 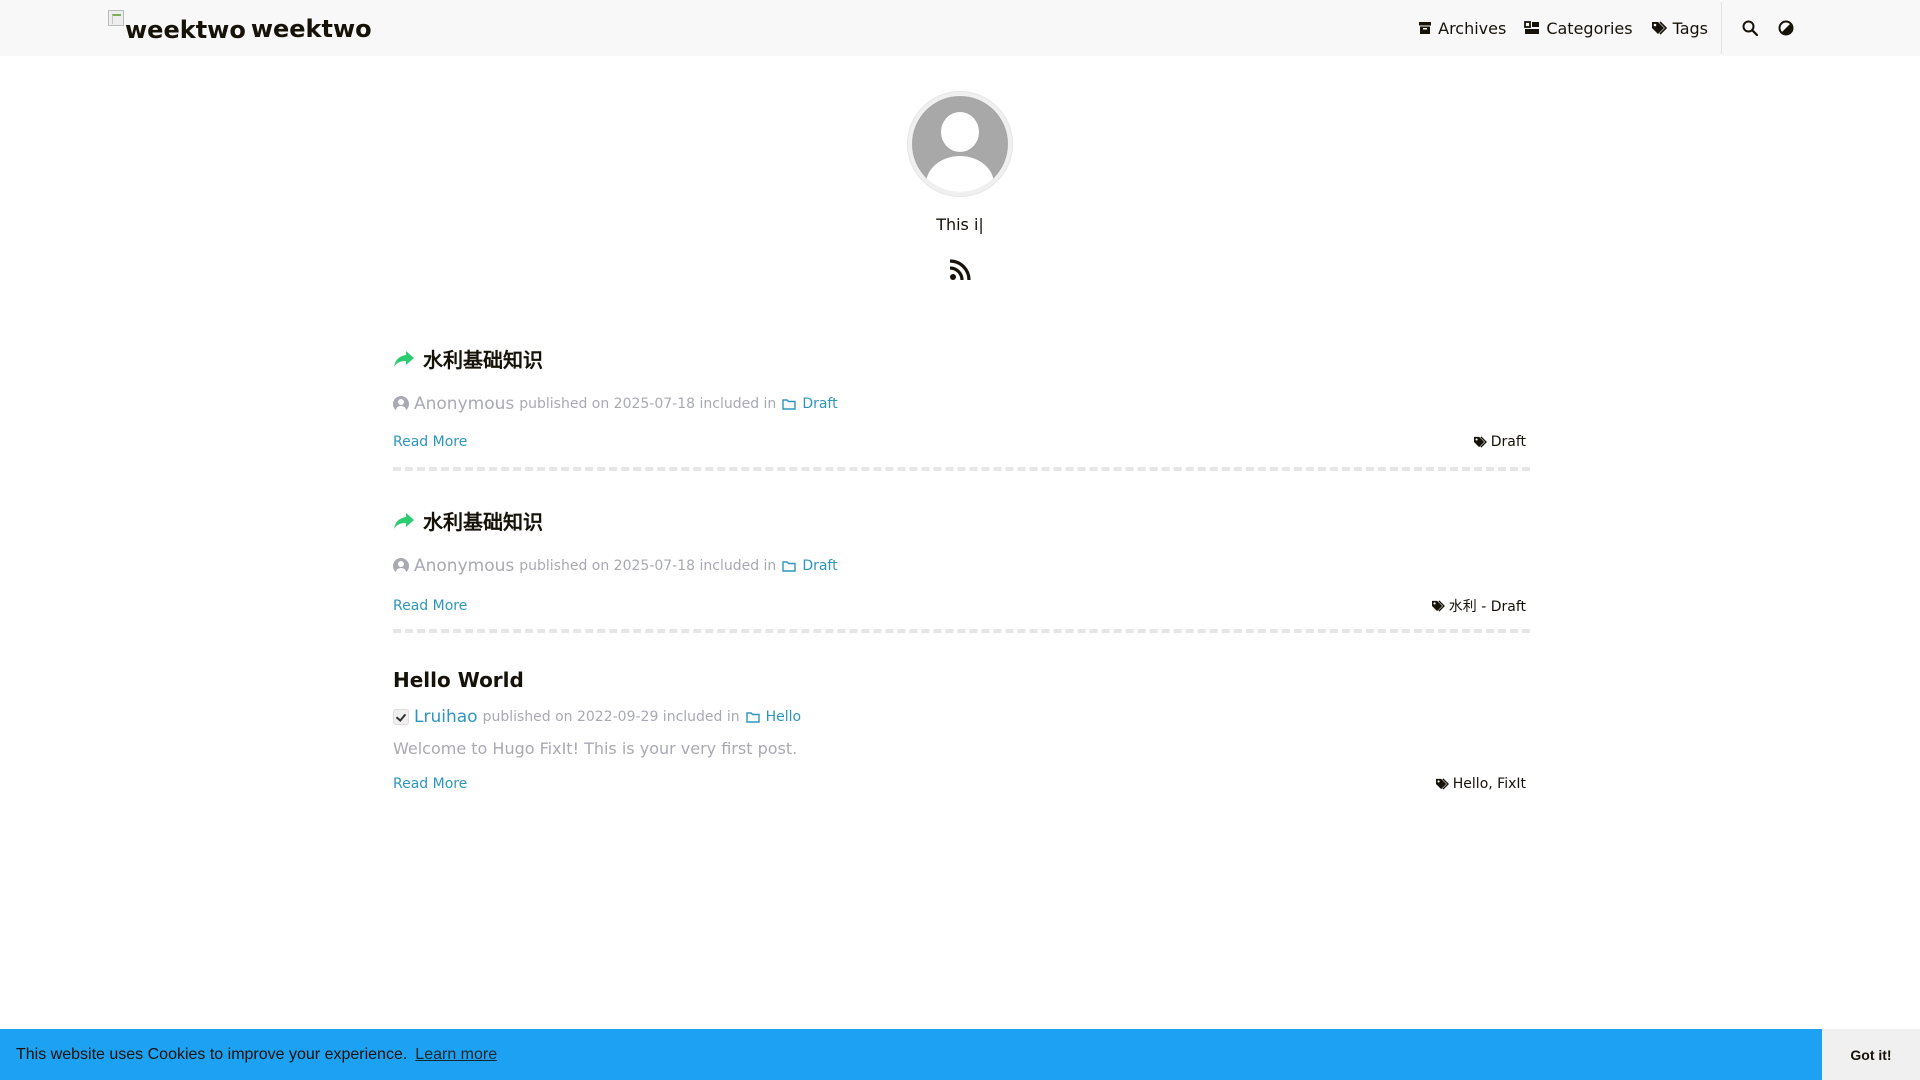 I want to click on post-footer: Read More 水利 - Draft, so click(x=961, y=606).